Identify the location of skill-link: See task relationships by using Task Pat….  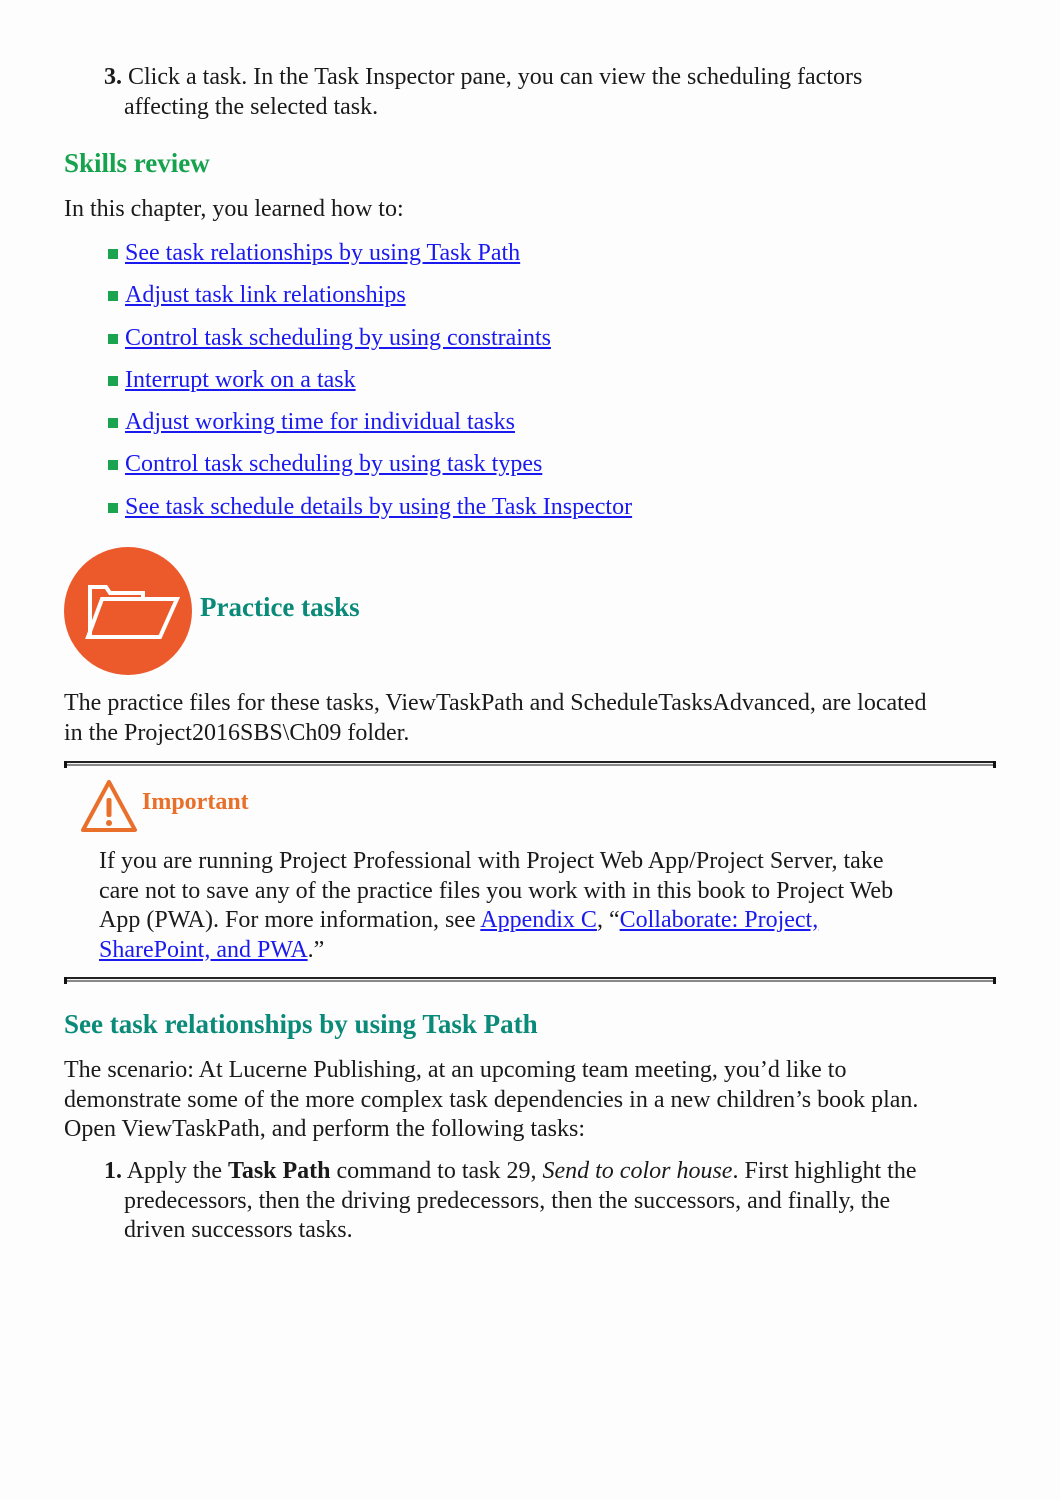
(322, 253).